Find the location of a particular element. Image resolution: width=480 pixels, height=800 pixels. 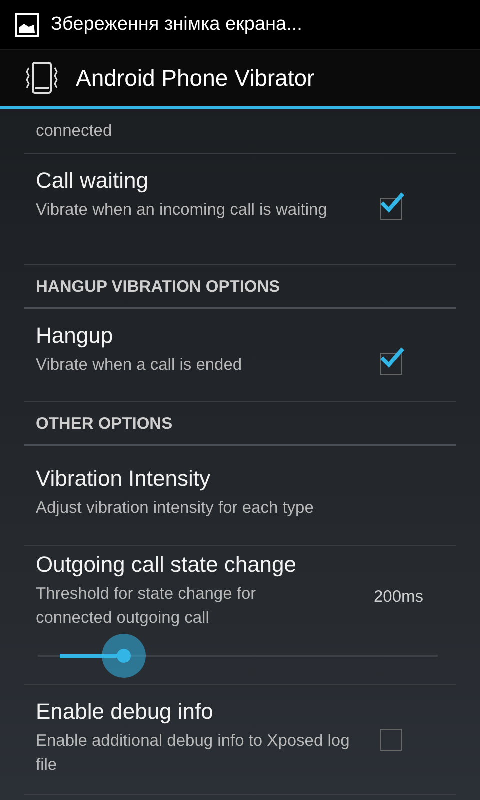

setting-summary: Threshold for state change for connected outgoing call is located at coordinates (147, 606).